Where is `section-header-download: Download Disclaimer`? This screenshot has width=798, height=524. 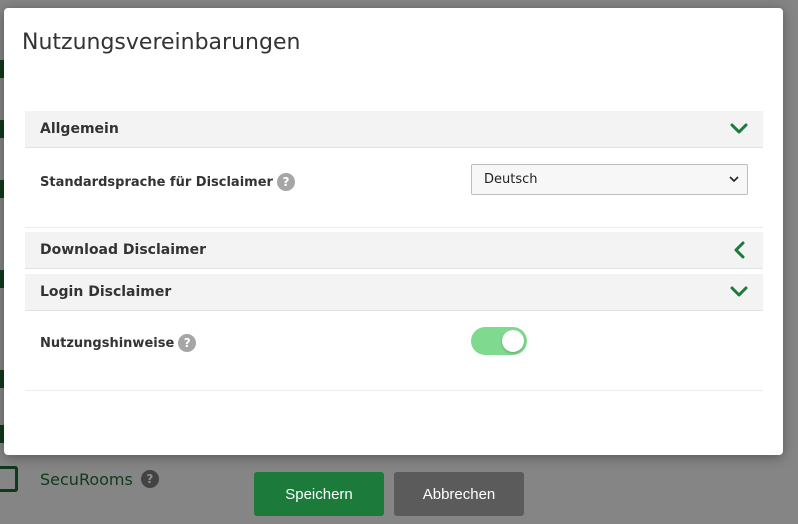
section-header-download: Download Disclaimer is located at coordinates (394, 250).